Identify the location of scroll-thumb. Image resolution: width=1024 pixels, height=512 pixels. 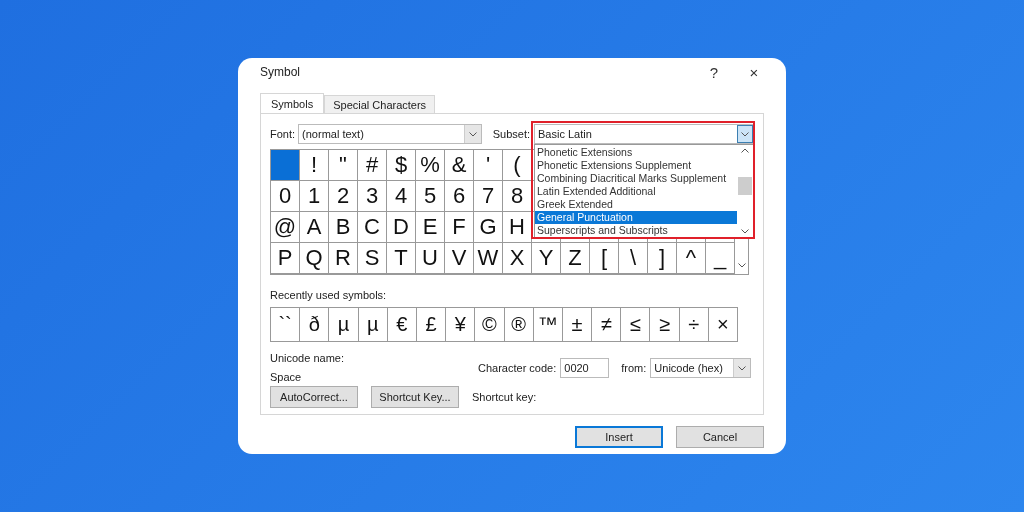
(745, 186).